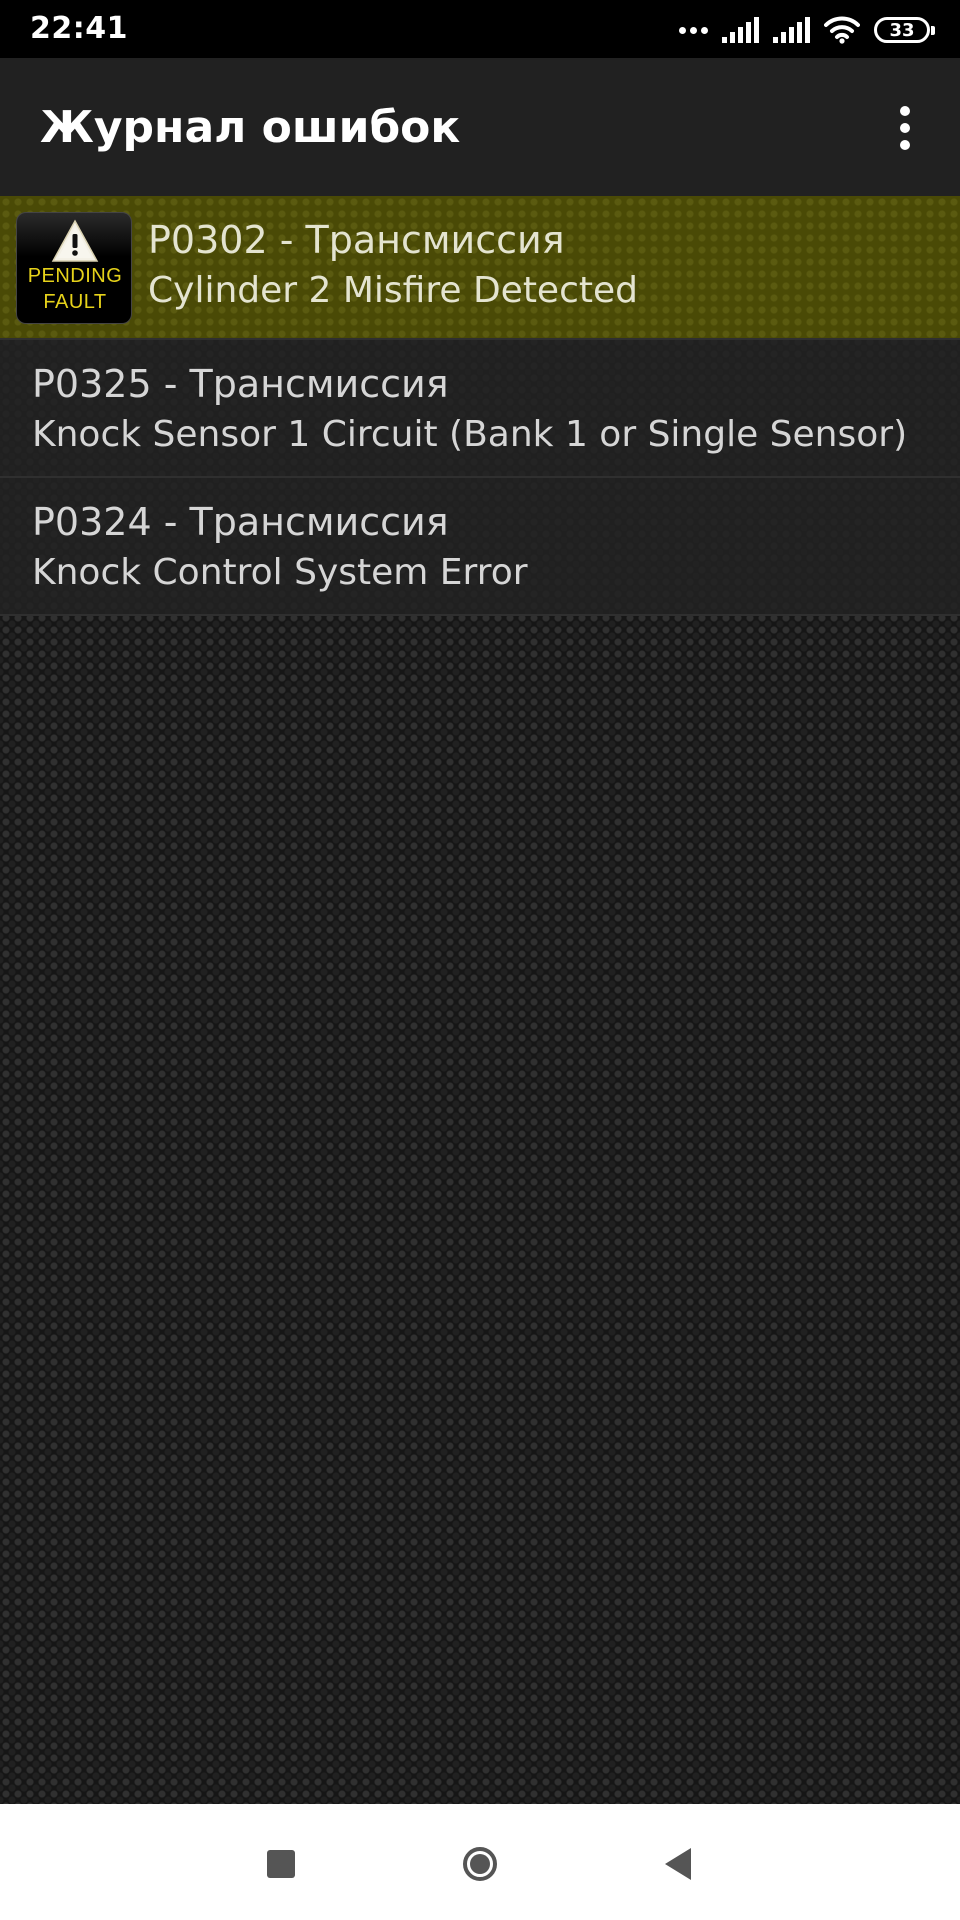 The height and width of the screenshot is (1920, 960). I want to click on status-bar: 22:41 33, so click(480, 29).